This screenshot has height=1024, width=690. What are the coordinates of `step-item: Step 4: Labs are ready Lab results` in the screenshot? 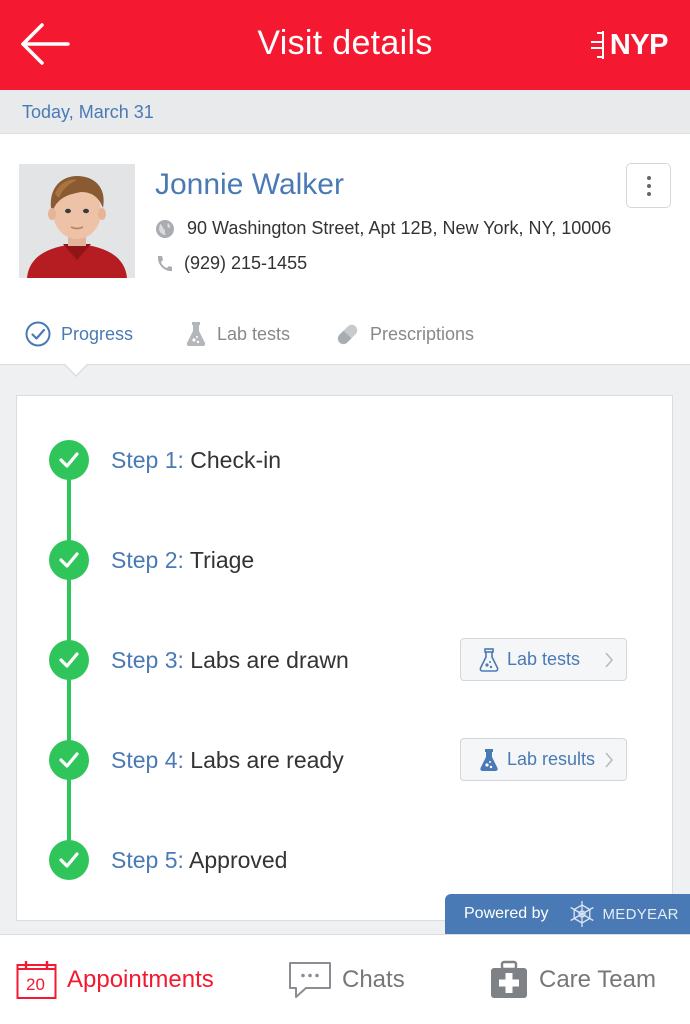 It's located at (344, 760).